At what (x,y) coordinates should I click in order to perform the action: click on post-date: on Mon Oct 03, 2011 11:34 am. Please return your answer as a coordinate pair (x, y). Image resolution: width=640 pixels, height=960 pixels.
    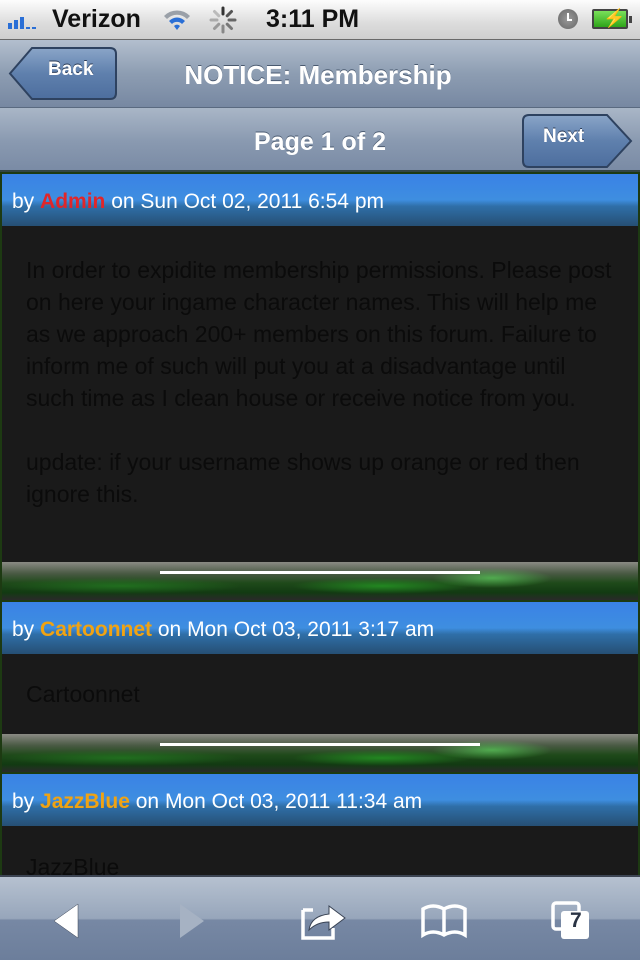
    Looking at the image, I should click on (279, 801).